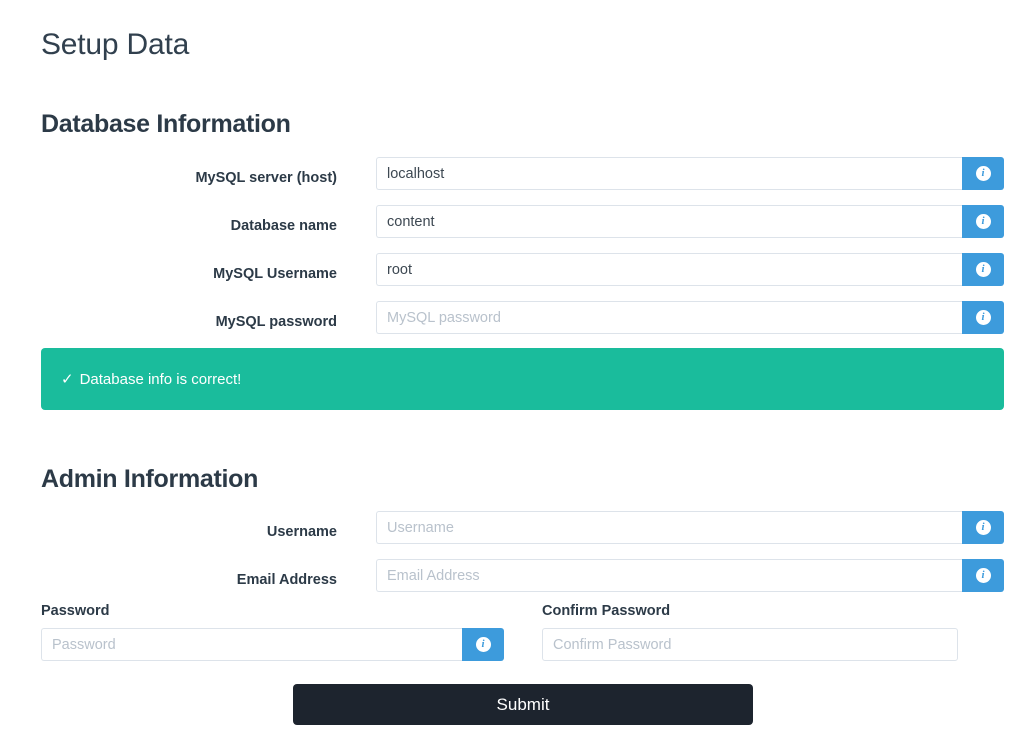 The width and height of the screenshot is (1024, 738). What do you see at coordinates (669, 221) in the screenshot?
I see `database-name-input` at bounding box center [669, 221].